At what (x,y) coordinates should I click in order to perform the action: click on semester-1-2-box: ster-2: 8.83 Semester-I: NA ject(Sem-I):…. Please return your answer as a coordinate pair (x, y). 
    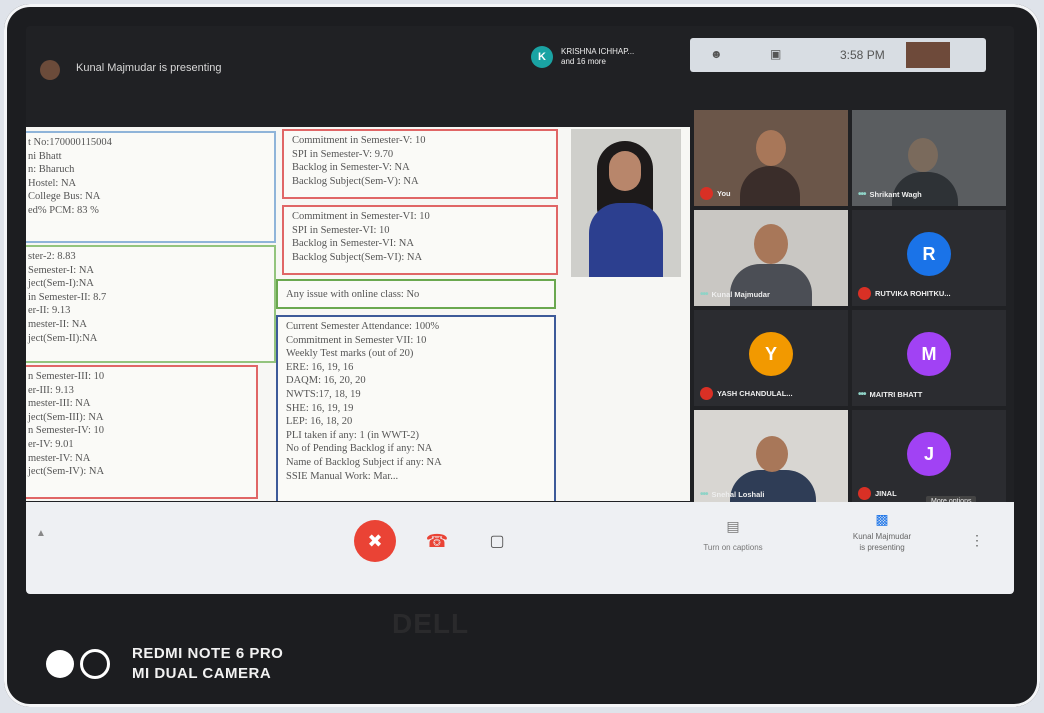
    Looking at the image, I should click on (151, 304).